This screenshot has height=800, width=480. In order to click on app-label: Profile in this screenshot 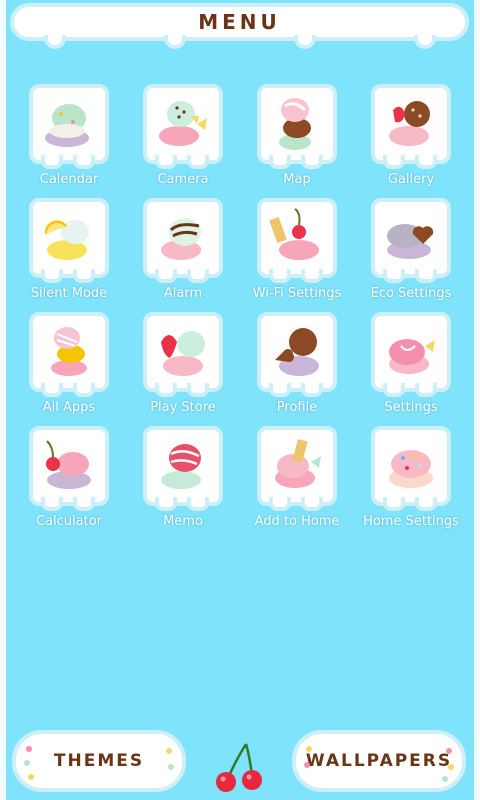, I will do `click(297, 407)`.